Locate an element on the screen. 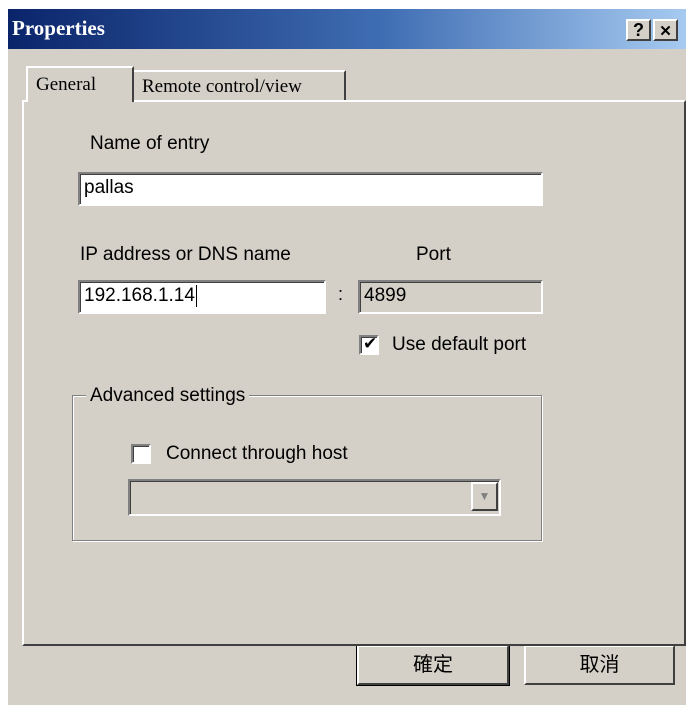 The width and height of the screenshot is (692, 709). window-title: Properties is located at coordinates (58, 28).